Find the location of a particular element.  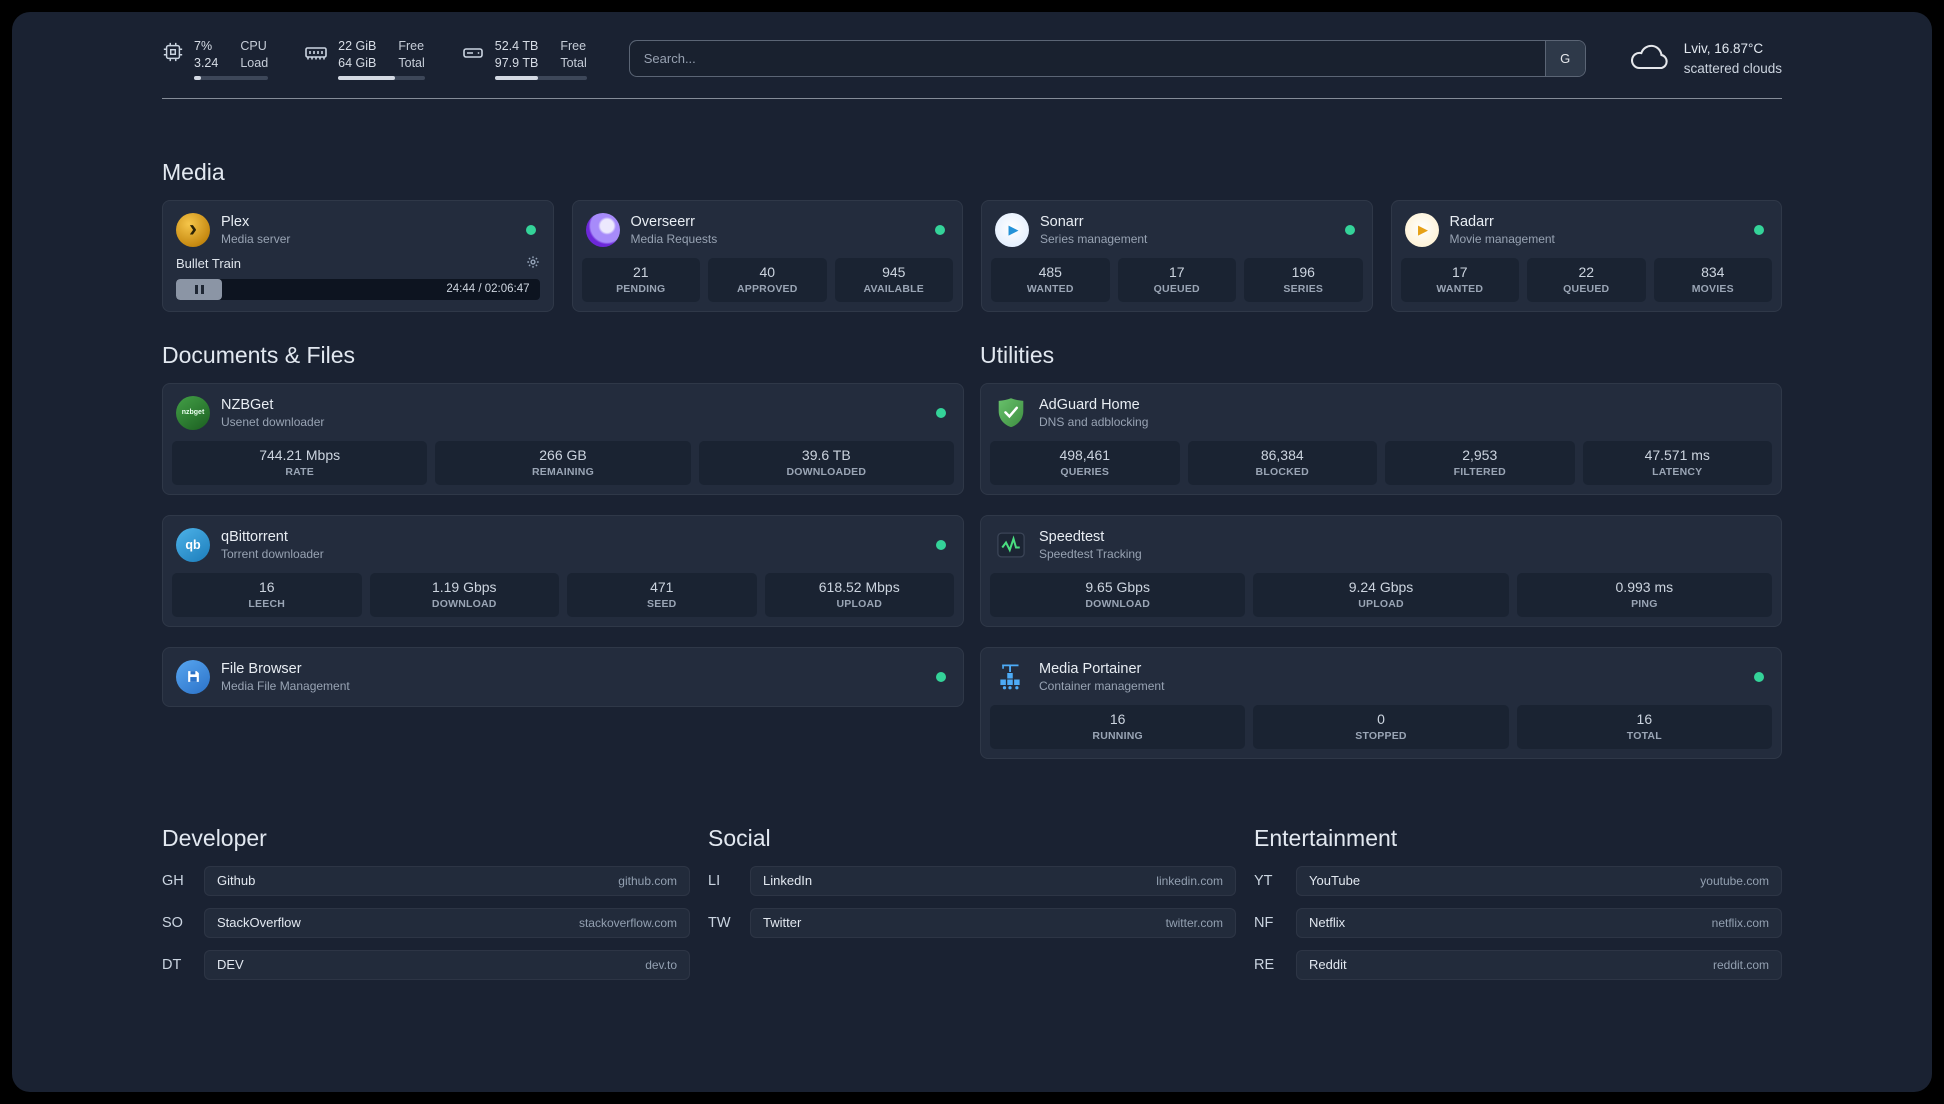

search-provider-button: G is located at coordinates (1564, 59).